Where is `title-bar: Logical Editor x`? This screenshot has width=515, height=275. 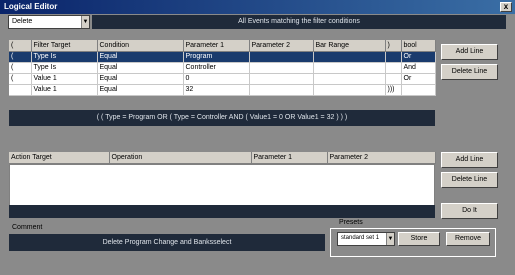 title-bar: Logical Editor x is located at coordinates (257, 7).